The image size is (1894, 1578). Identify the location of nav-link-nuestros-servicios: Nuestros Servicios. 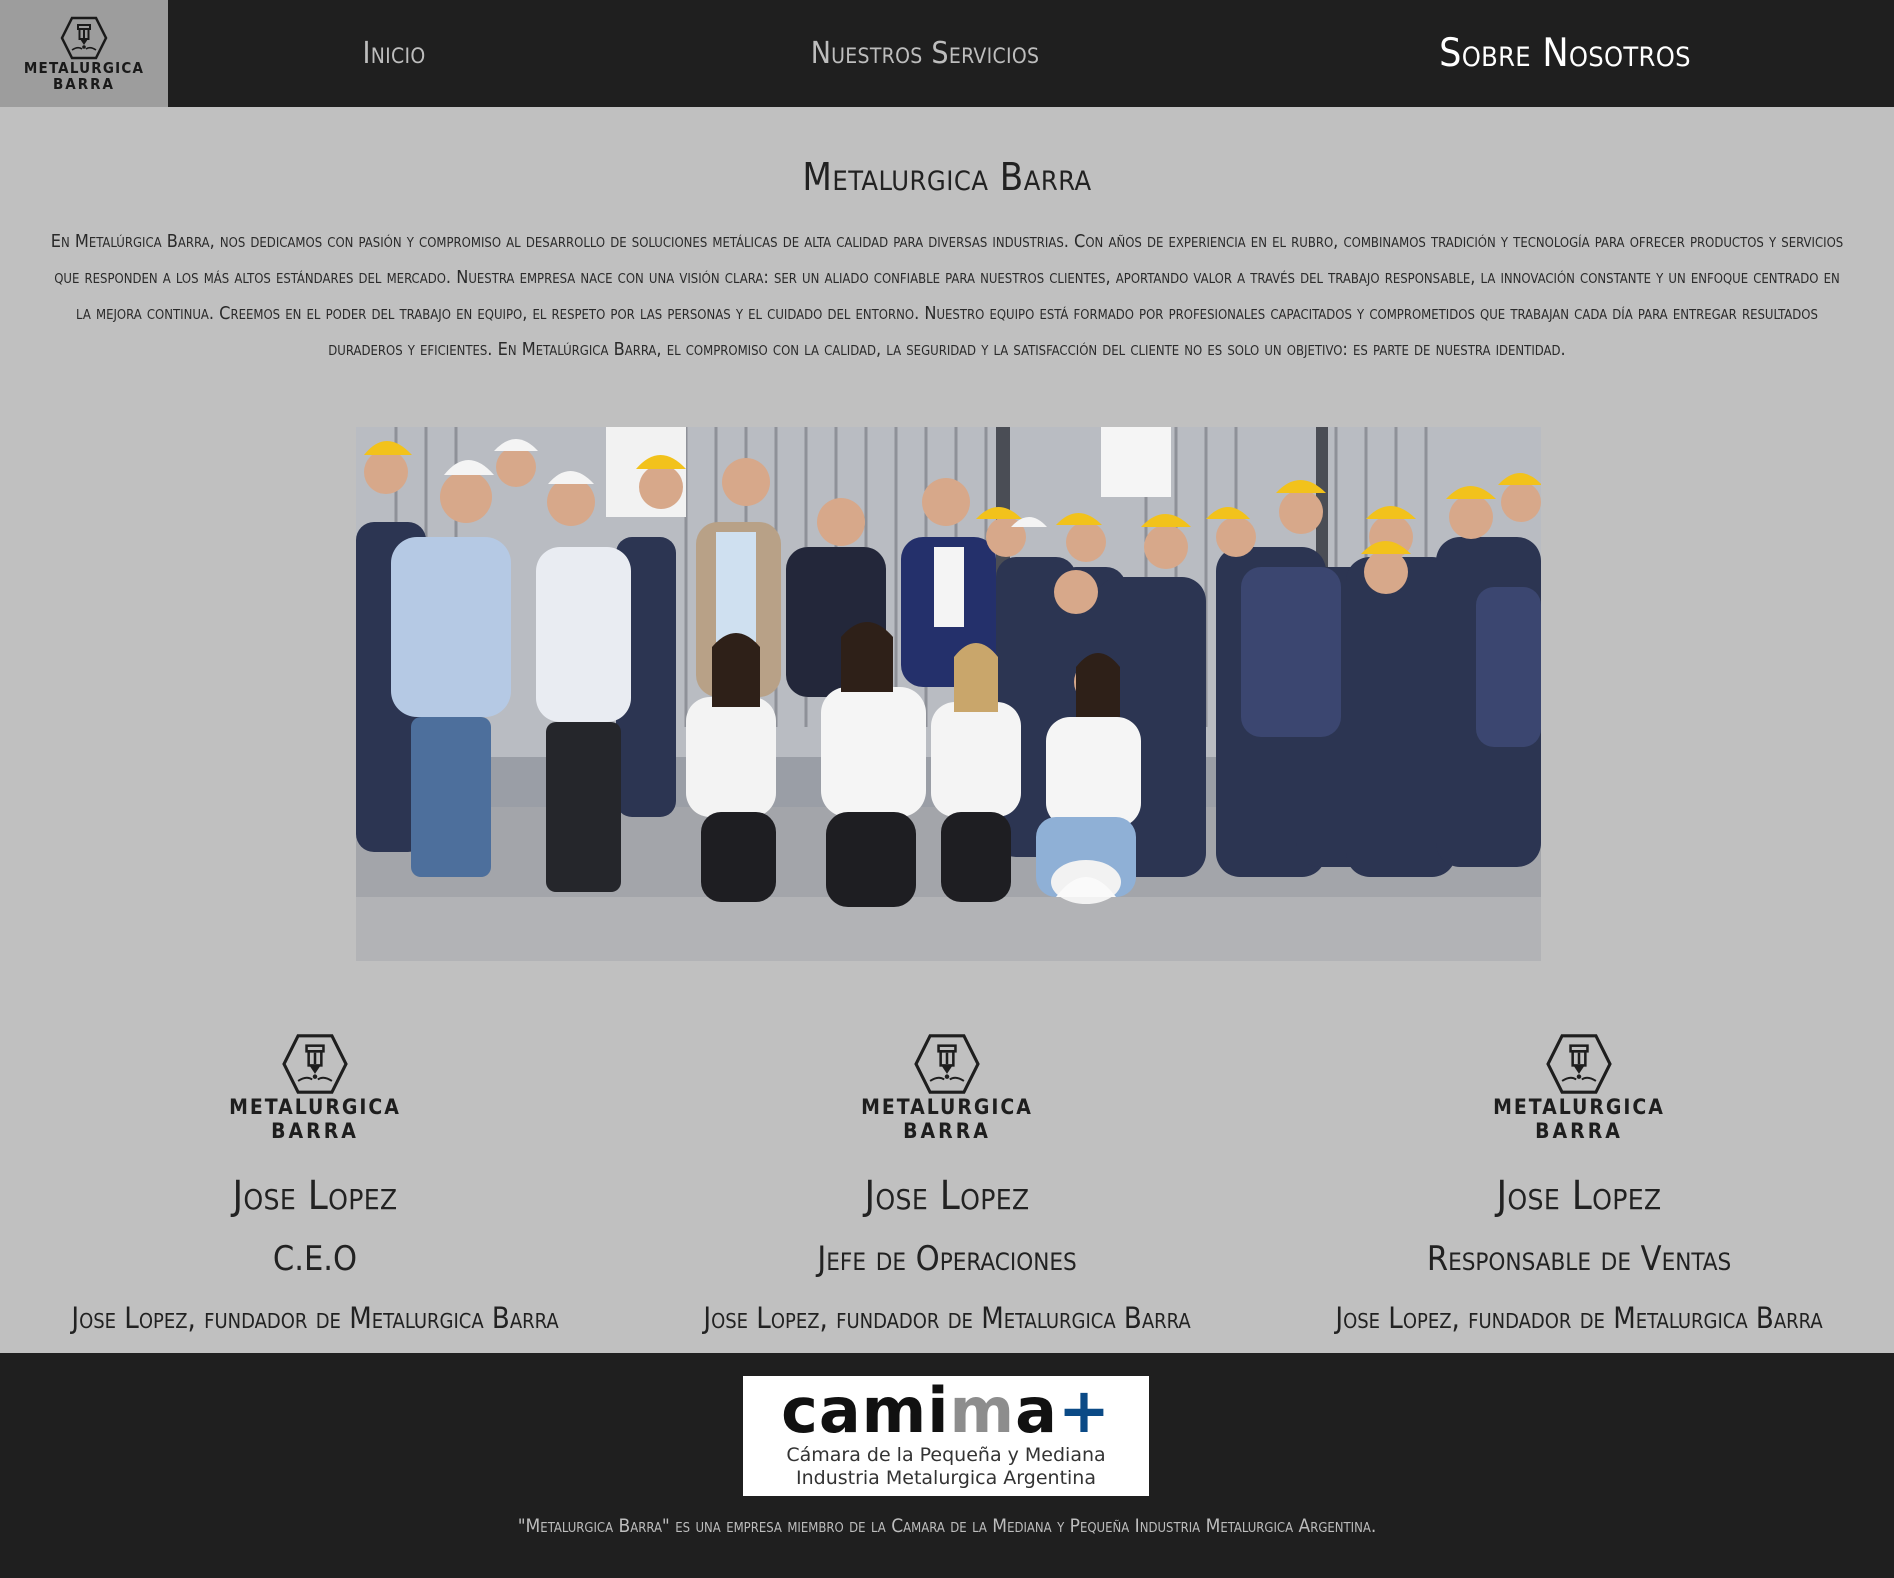
(925, 53).